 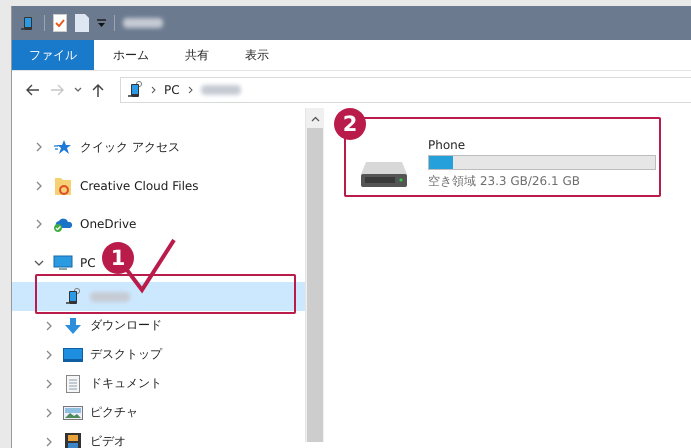 I want to click on star-icon, so click(x=63, y=147).